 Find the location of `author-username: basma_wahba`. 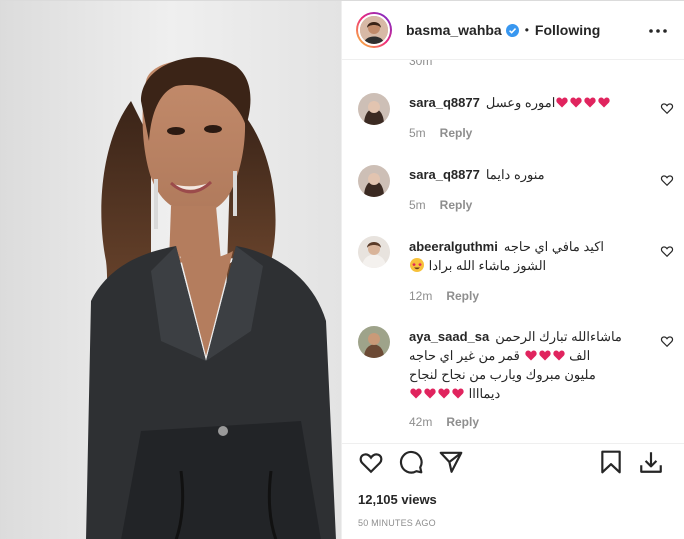

author-username: basma_wahba is located at coordinates (454, 30).